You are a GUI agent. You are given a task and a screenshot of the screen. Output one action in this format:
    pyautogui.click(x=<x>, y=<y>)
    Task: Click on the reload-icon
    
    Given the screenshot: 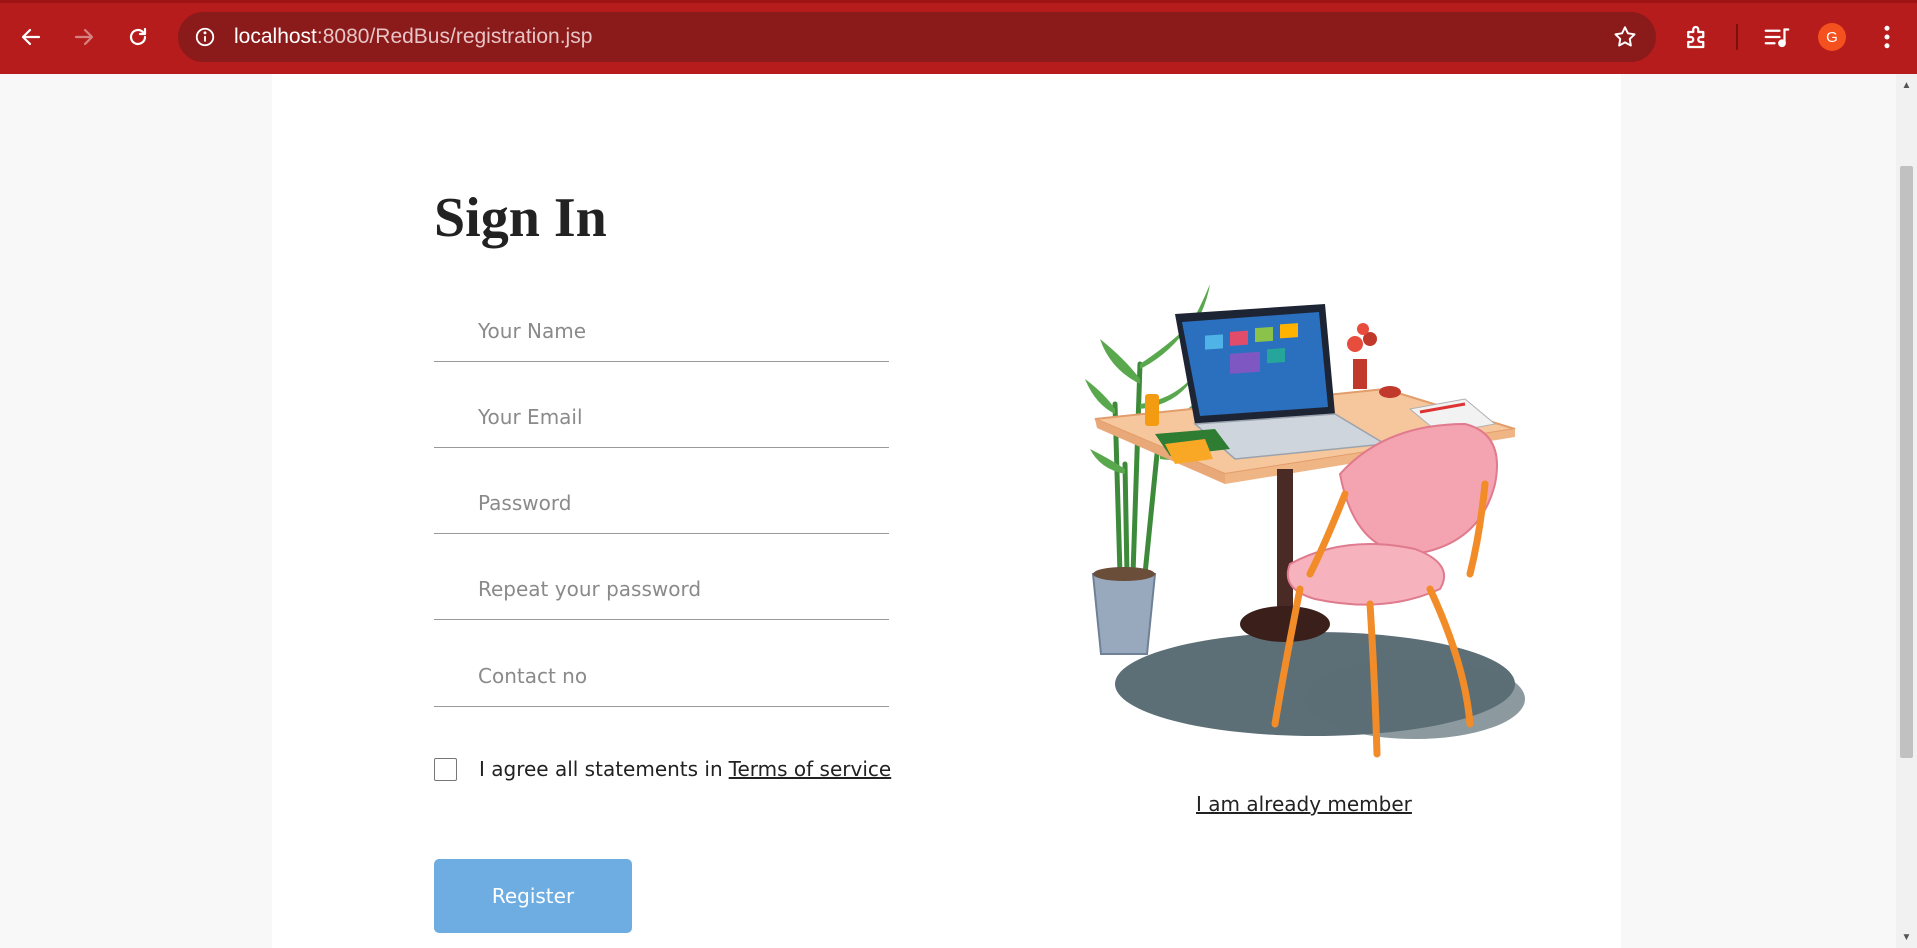 What is the action you would take?
    pyautogui.click(x=138, y=36)
    